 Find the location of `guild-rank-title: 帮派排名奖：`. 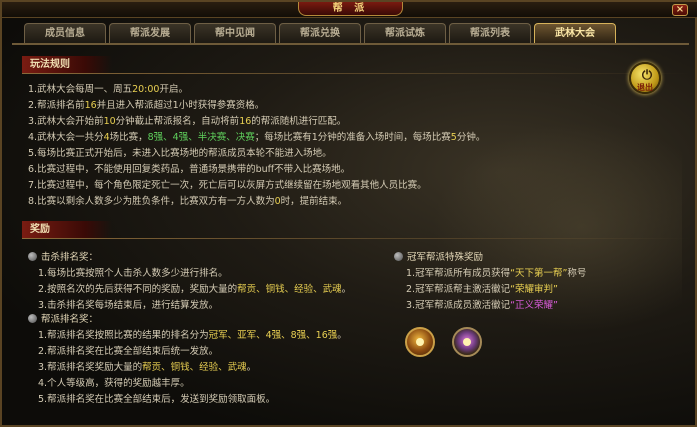

guild-rank-title: 帮派排名奖： is located at coordinates (218, 320).